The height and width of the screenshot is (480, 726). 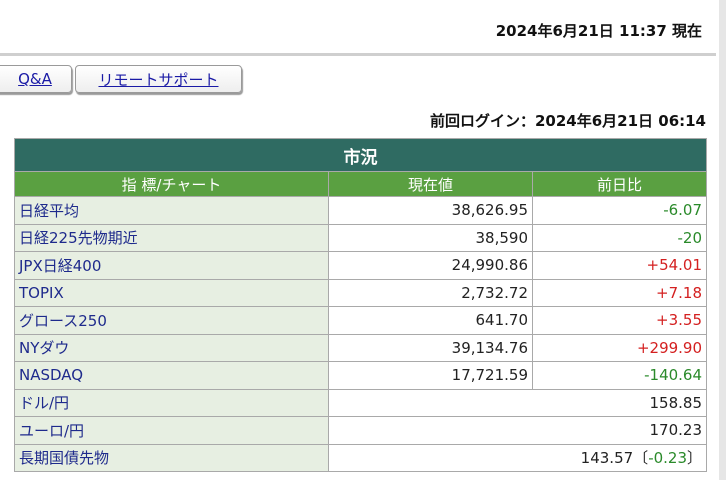 What do you see at coordinates (430, 292) in the screenshot?
I see `current-value: 2,732.72` at bounding box center [430, 292].